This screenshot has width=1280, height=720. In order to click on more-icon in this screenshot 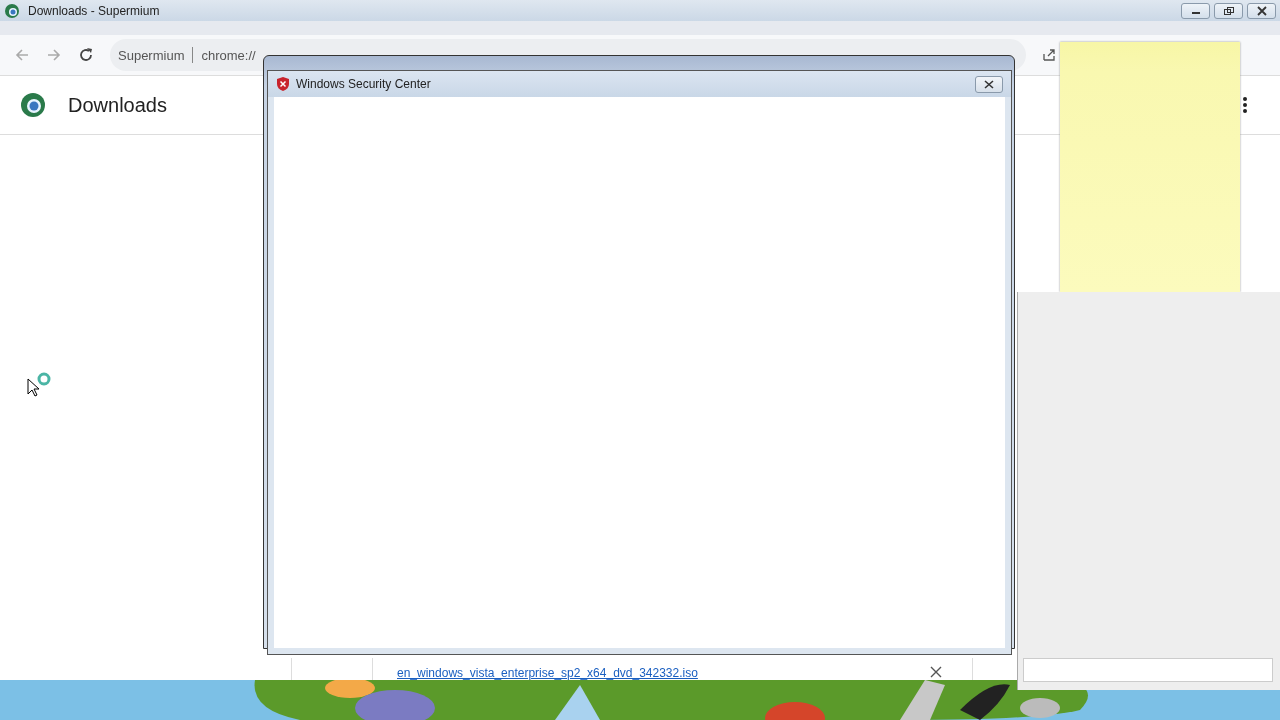, I will do `click(1245, 105)`.